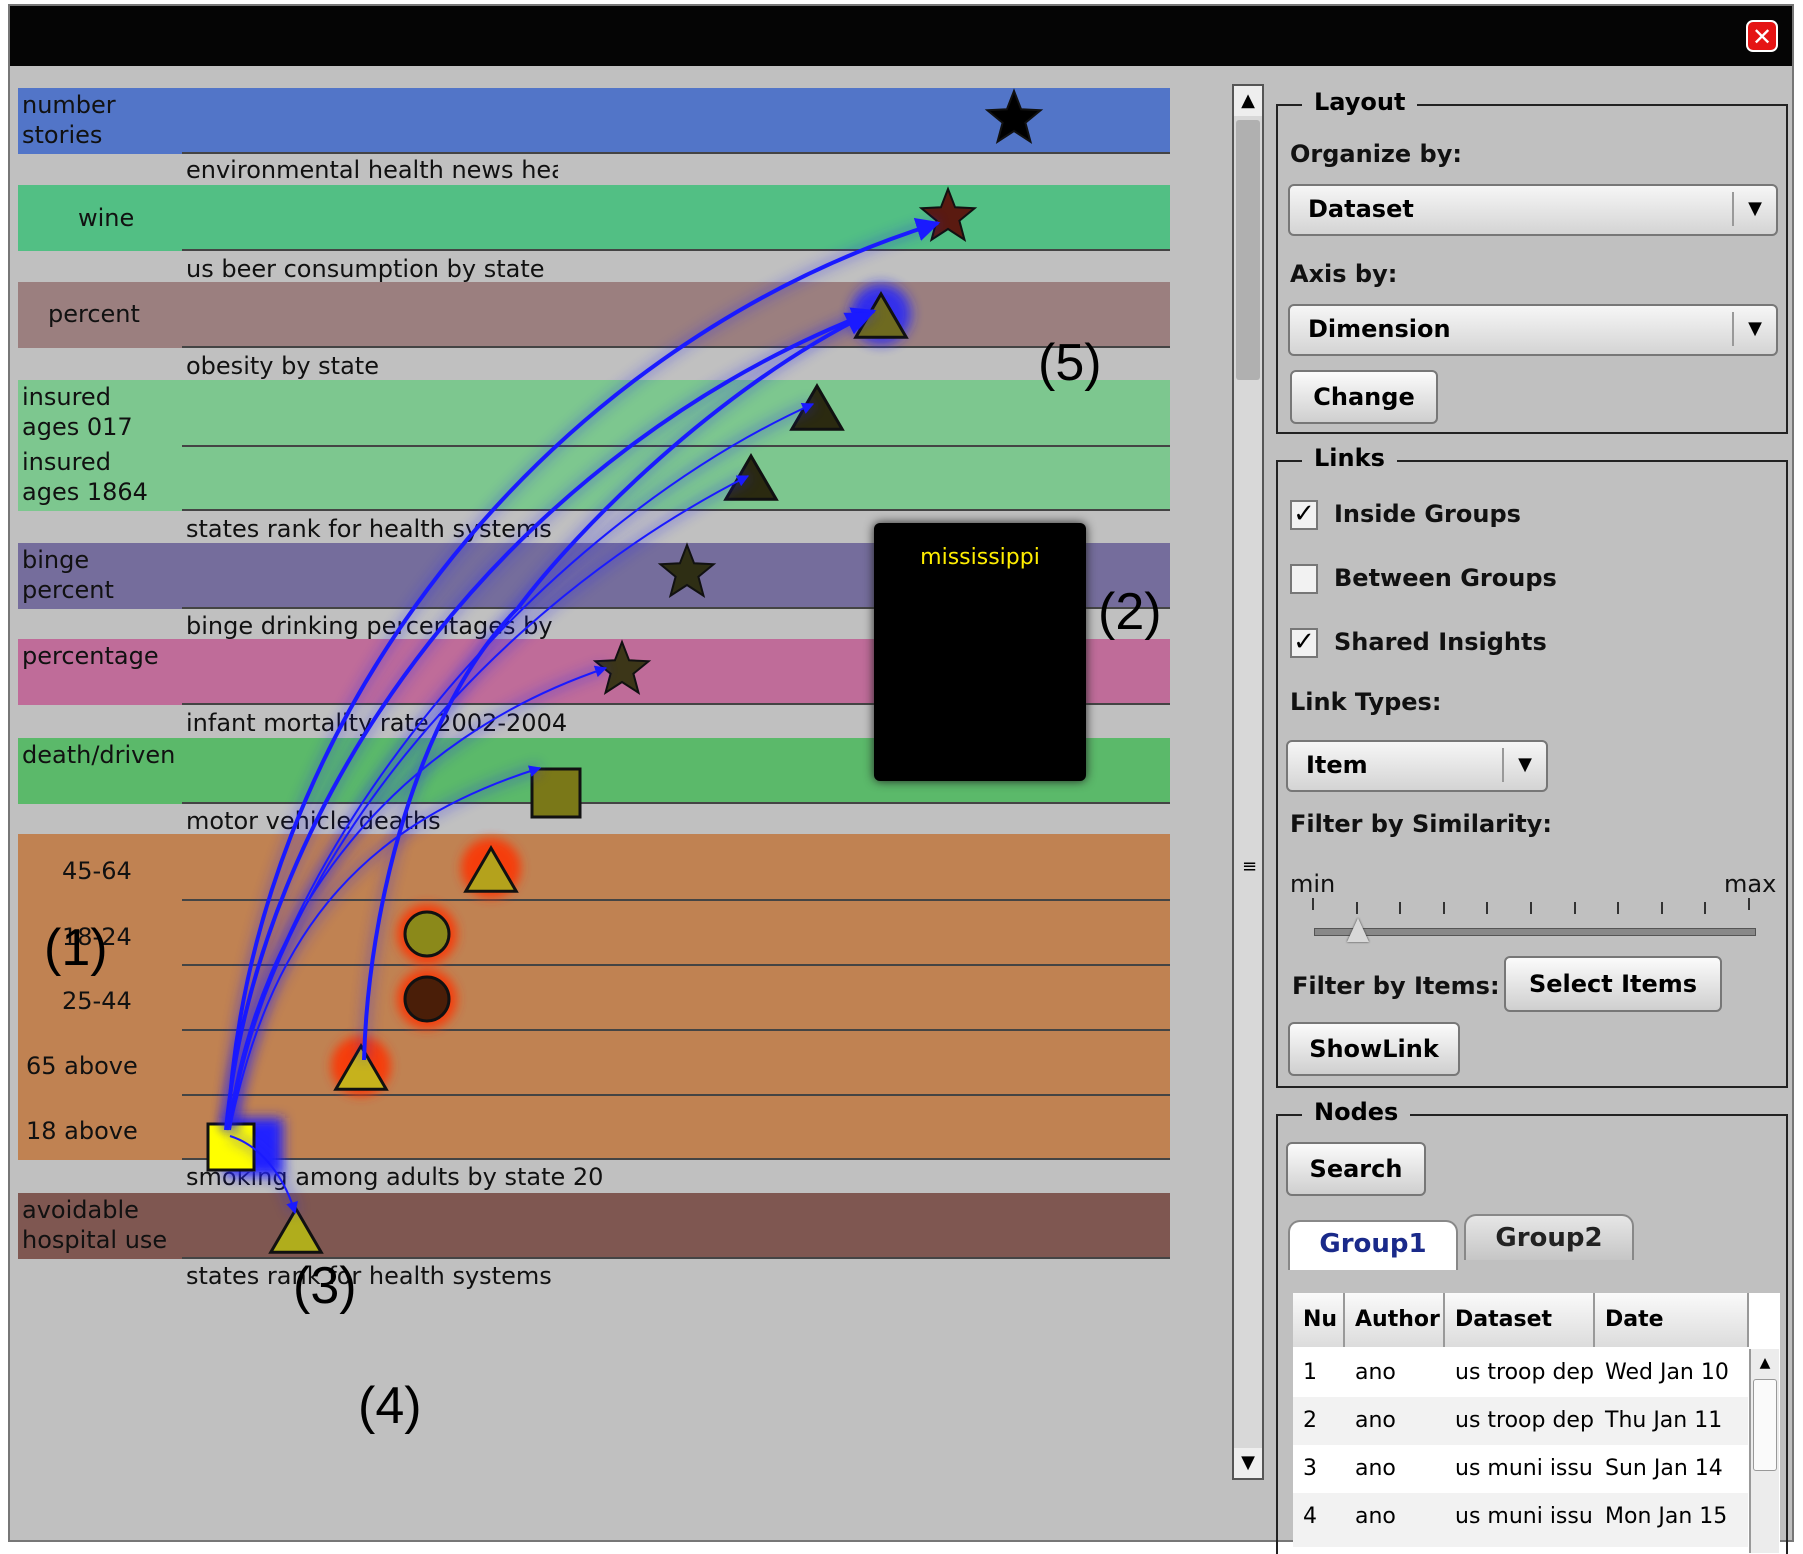  What do you see at coordinates (1395, 1320) in the screenshot?
I see `column-header-author: Author` at bounding box center [1395, 1320].